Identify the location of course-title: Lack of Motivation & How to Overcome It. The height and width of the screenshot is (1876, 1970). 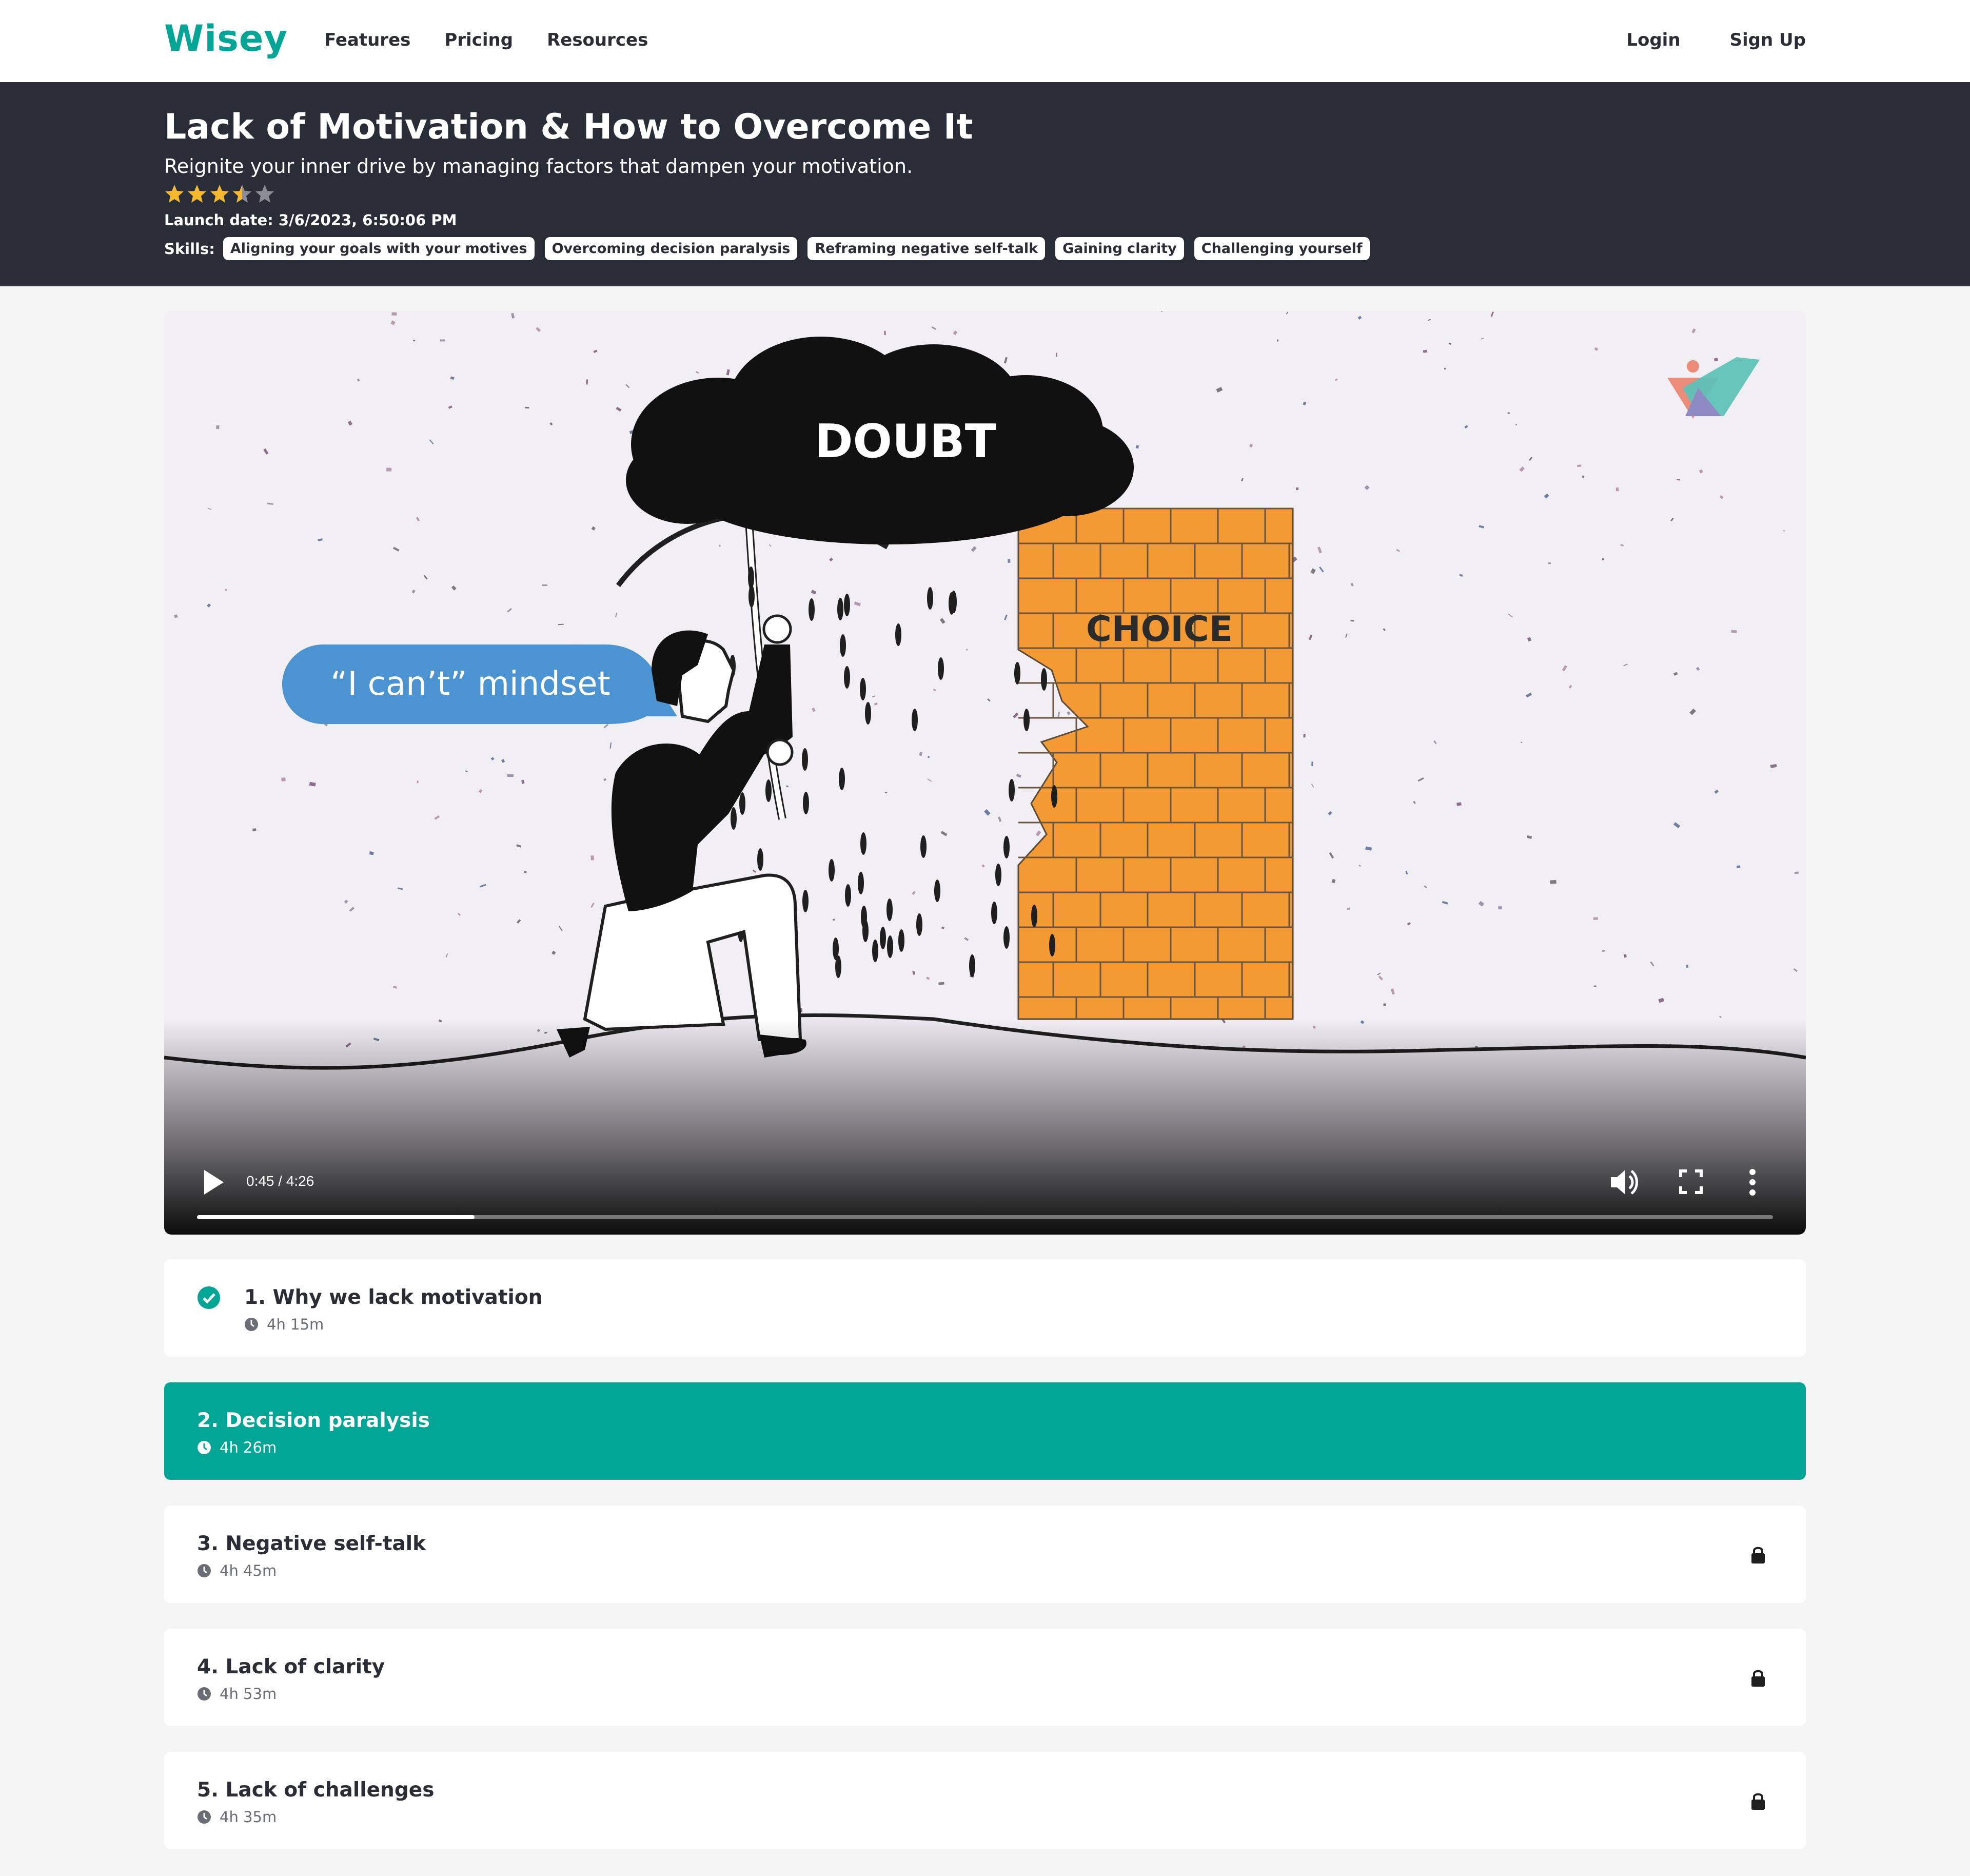
(569, 127).